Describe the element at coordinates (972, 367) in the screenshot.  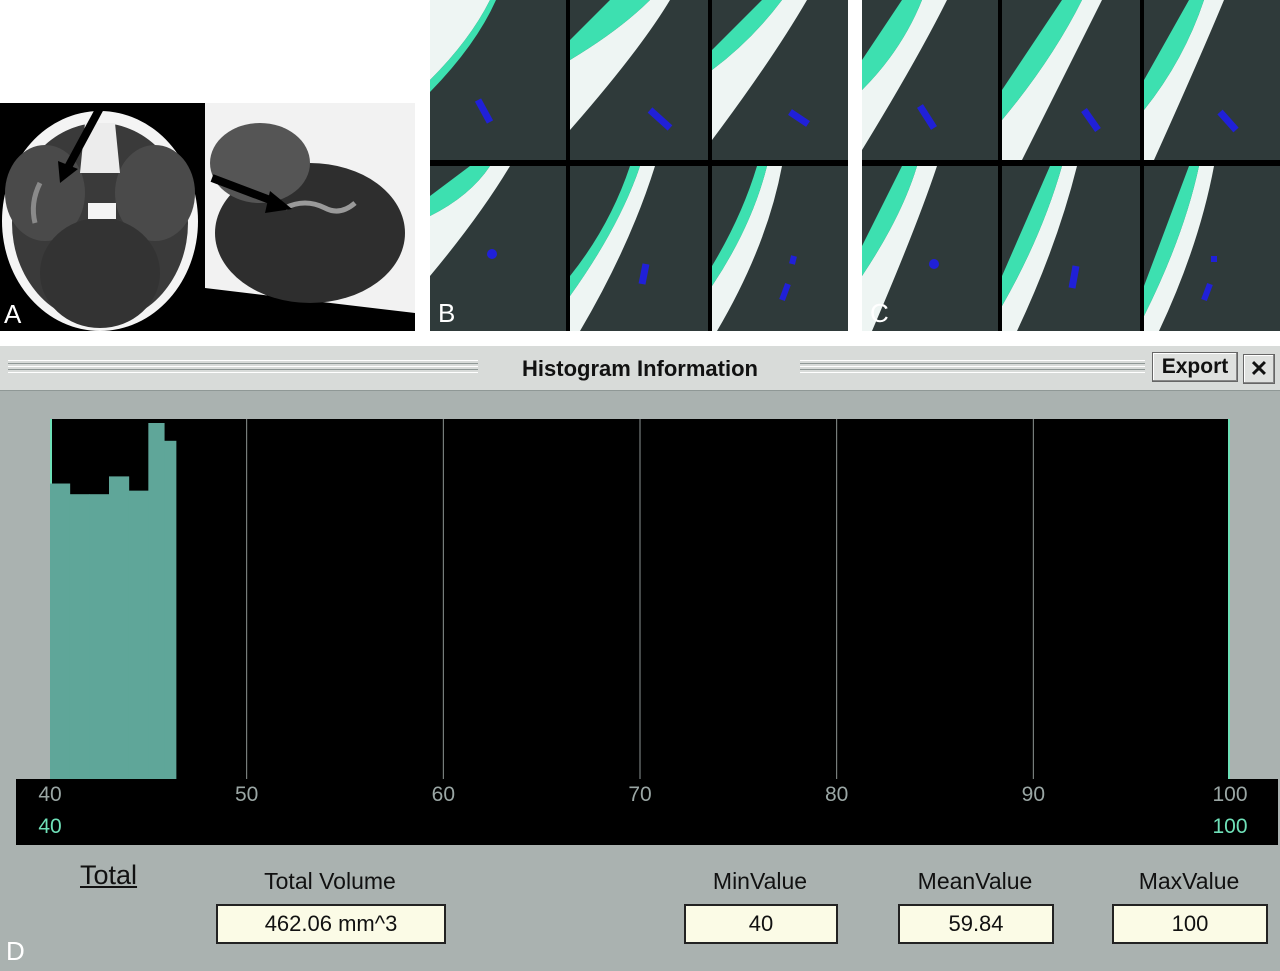
I see `titlebar-grip-right` at that location.